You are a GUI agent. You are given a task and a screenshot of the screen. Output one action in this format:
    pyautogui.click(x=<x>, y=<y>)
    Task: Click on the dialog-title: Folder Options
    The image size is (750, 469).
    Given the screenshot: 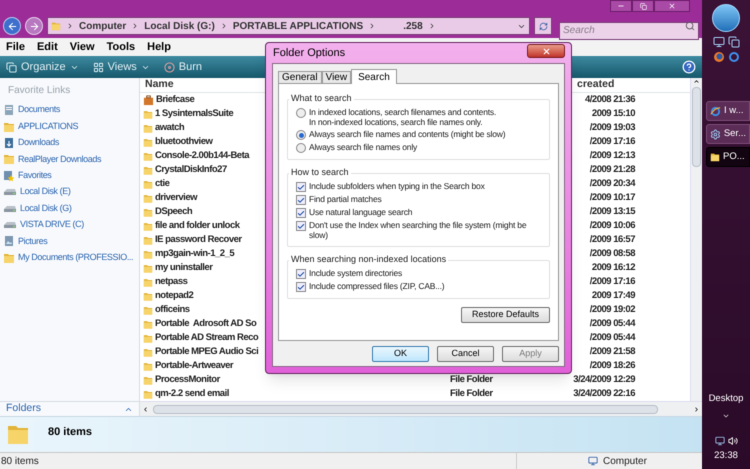 What is the action you would take?
    pyautogui.click(x=309, y=53)
    